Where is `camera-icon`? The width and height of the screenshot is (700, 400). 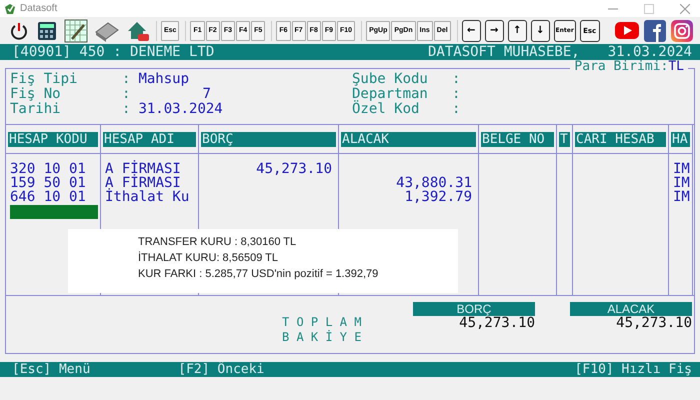
camera-icon is located at coordinates (681, 31).